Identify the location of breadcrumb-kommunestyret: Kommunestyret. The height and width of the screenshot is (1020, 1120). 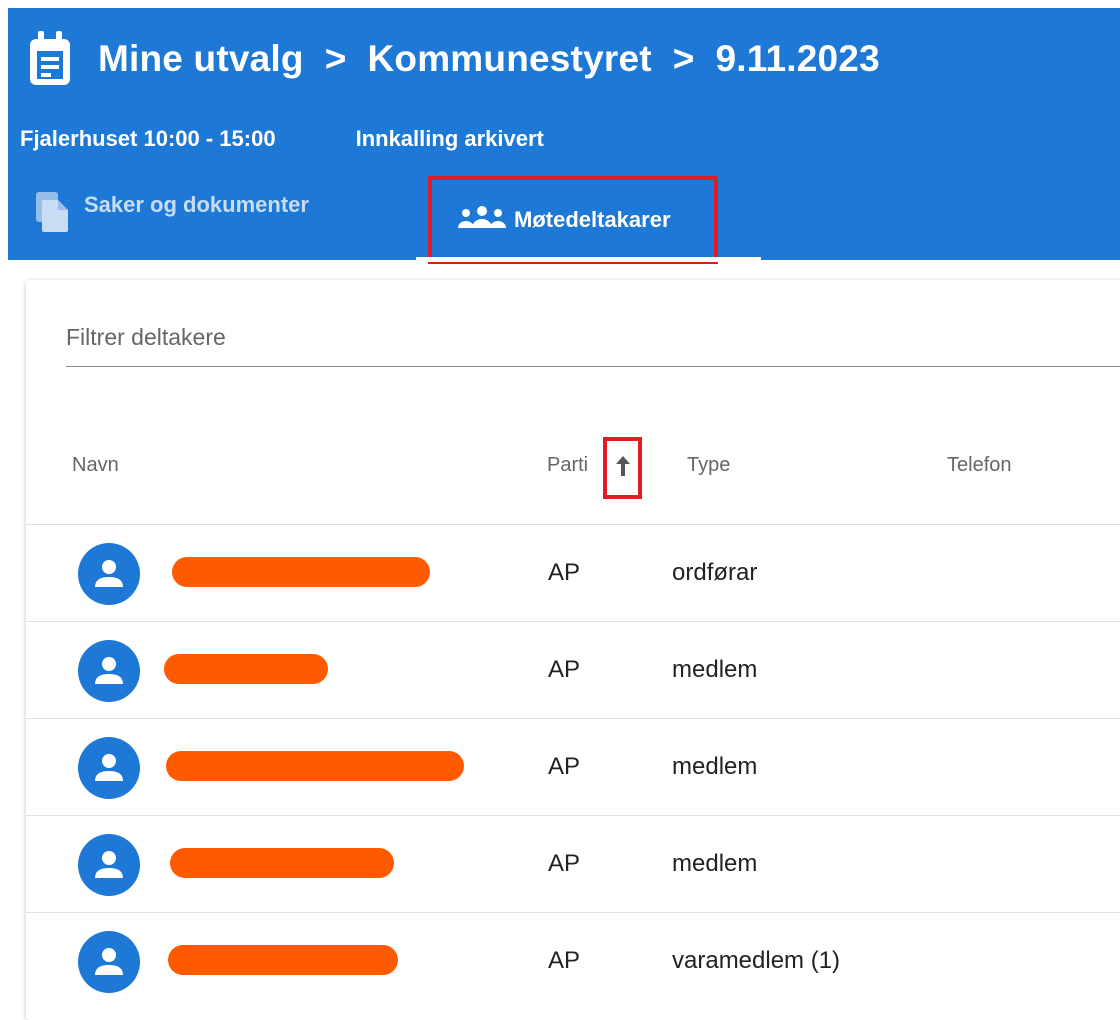
(509, 58).